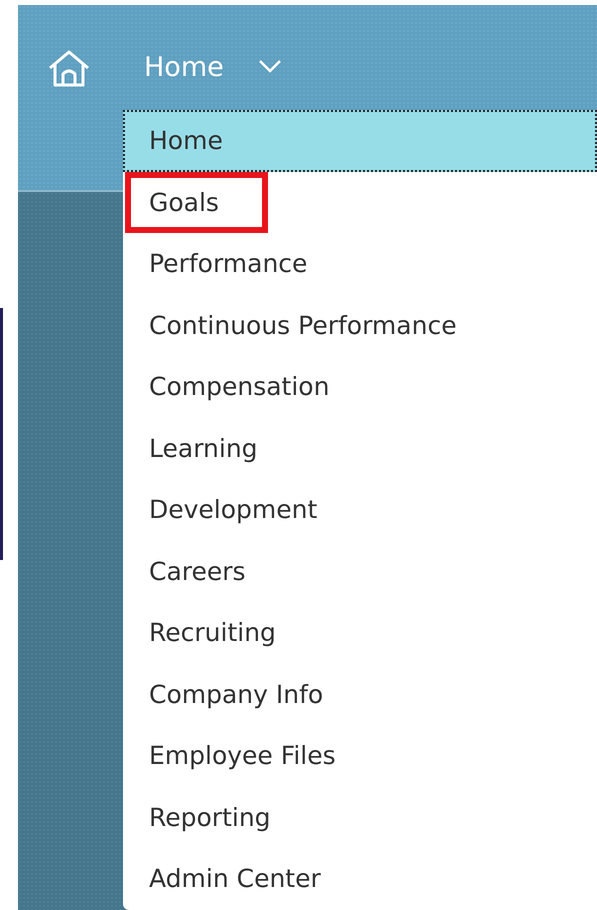 Image resolution: width=597 pixels, height=910 pixels. What do you see at coordinates (360, 817) in the screenshot?
I see `menu-item: Reporting` at bounding box center [360, 817].